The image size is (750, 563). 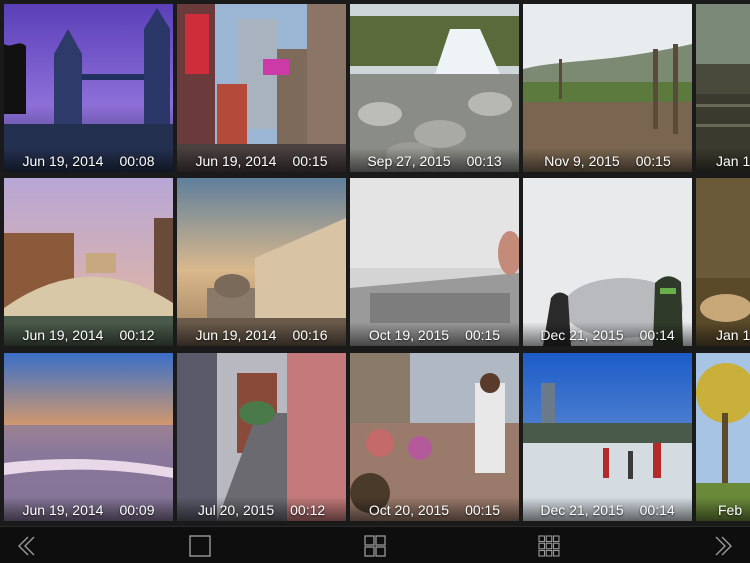 I want to click on thumbnail-caption: Jun 19, 2014 00:09, so click(x=88, y=509).